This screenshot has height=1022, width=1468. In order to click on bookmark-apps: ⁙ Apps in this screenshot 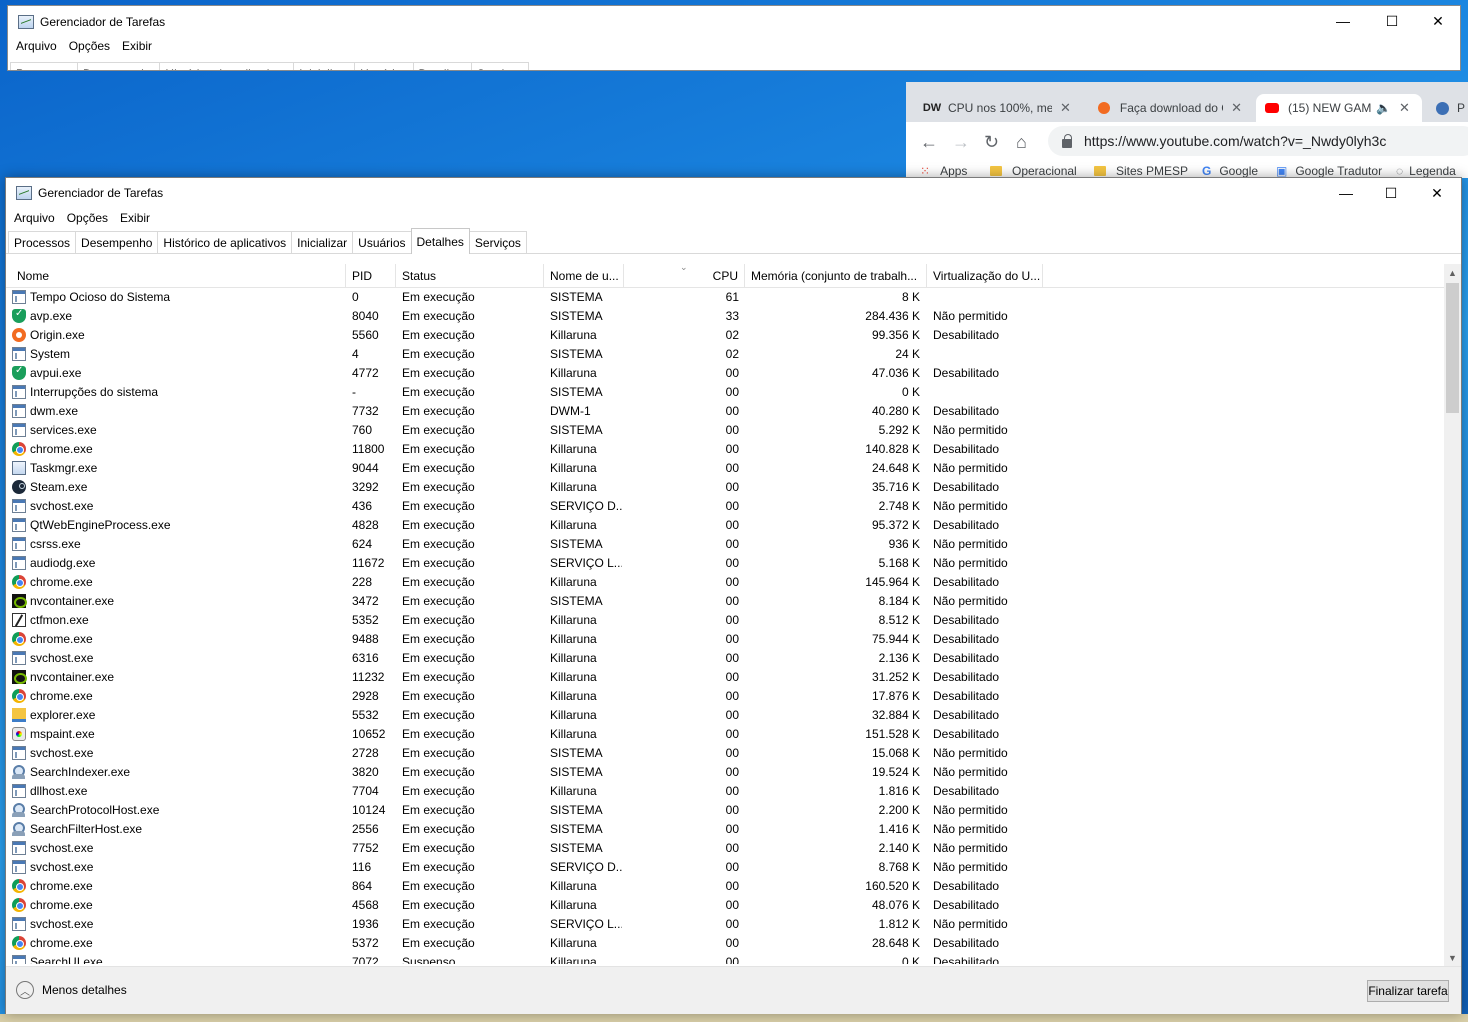, I will do `click(943, 171)`.